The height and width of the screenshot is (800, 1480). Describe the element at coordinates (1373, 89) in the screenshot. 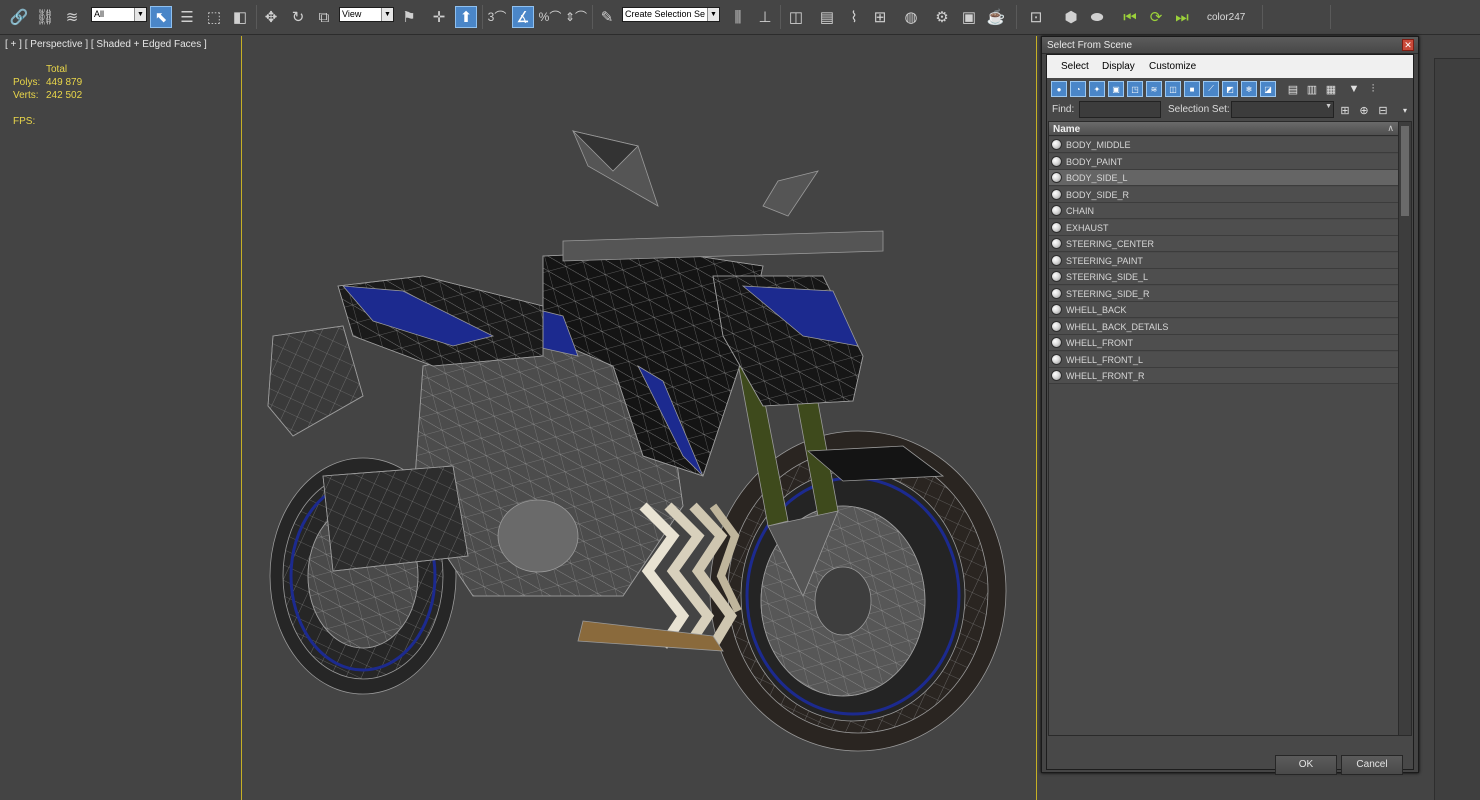

I see `filter-options-icon: ⫶` at that location.